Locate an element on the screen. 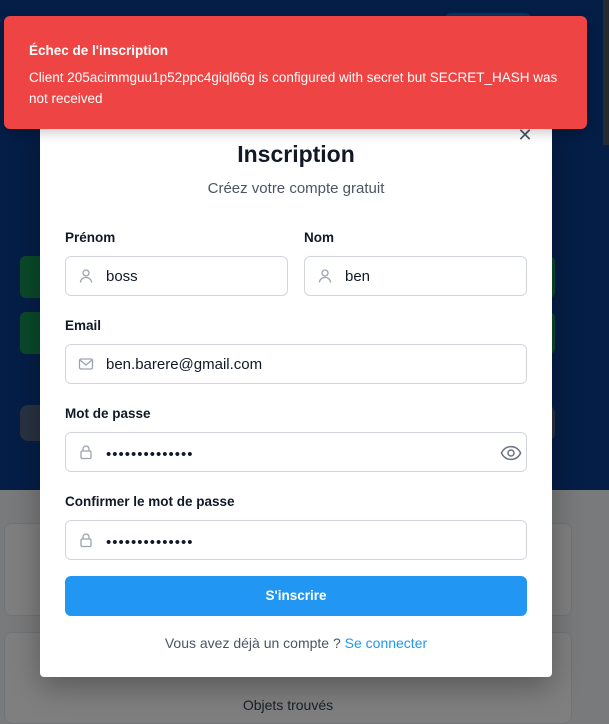  login-prompt: Vous avez déjà un compte ? Se connecter is located at coordinates (296, 643).